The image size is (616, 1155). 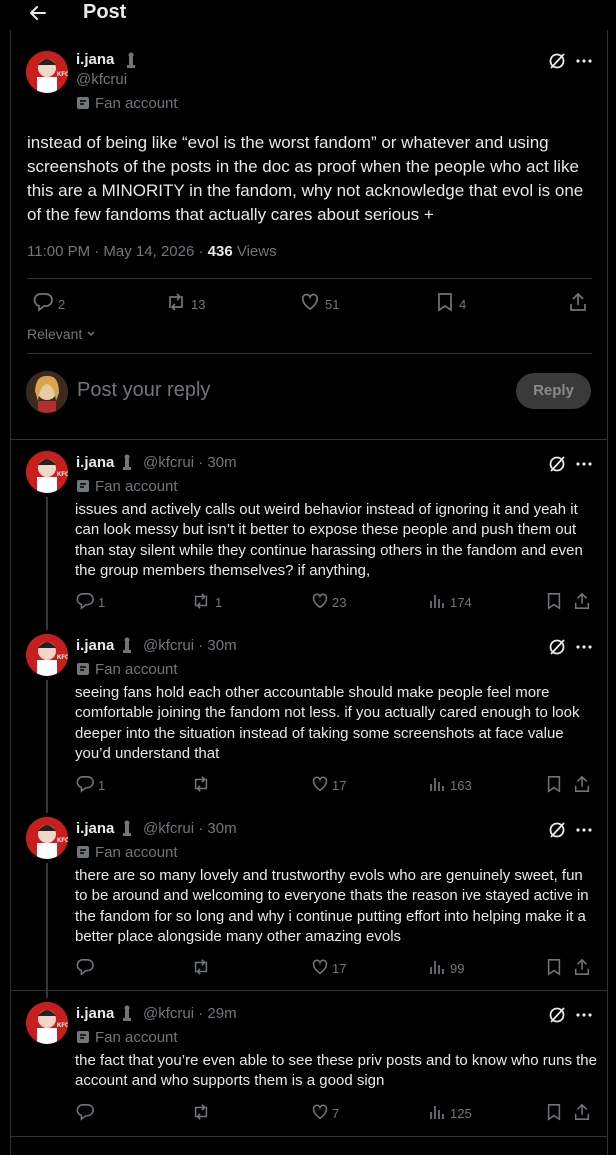 What do you see at coordinates (143, 390) in the screenshot?
I see `reply-input: Post your reply` at bounding box center [143, 390].